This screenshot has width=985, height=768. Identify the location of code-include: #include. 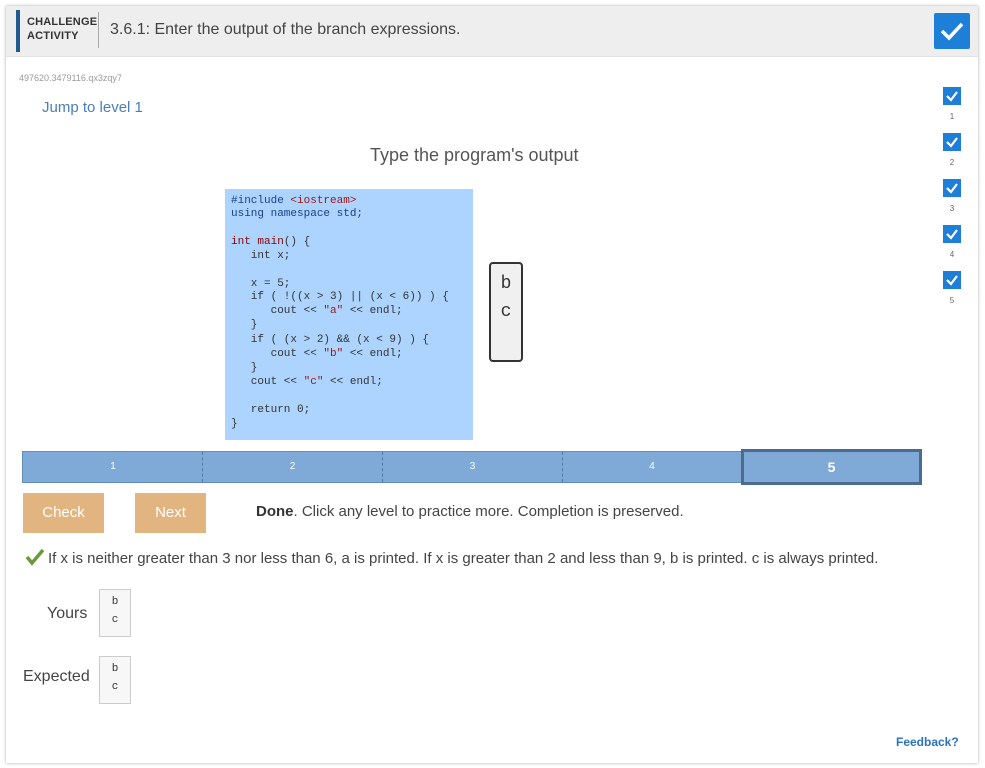
(261, 201).